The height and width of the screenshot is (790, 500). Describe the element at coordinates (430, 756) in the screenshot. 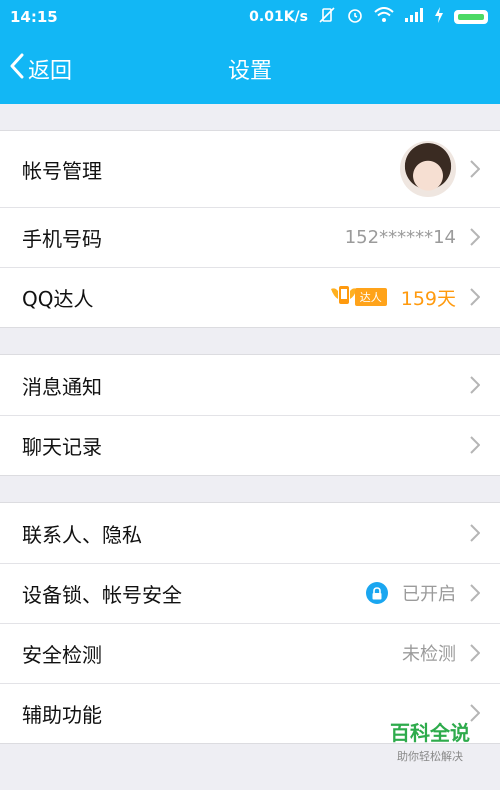

I see `watermark-subtitle: 助你轻松解决` at that location.